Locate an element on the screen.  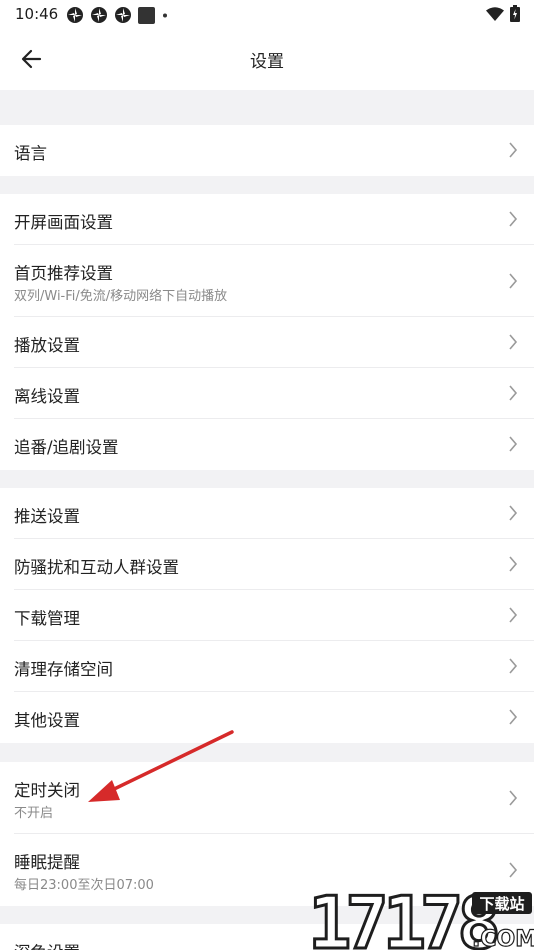
item-label: 深色设置 is located at coordinates (47, 944).